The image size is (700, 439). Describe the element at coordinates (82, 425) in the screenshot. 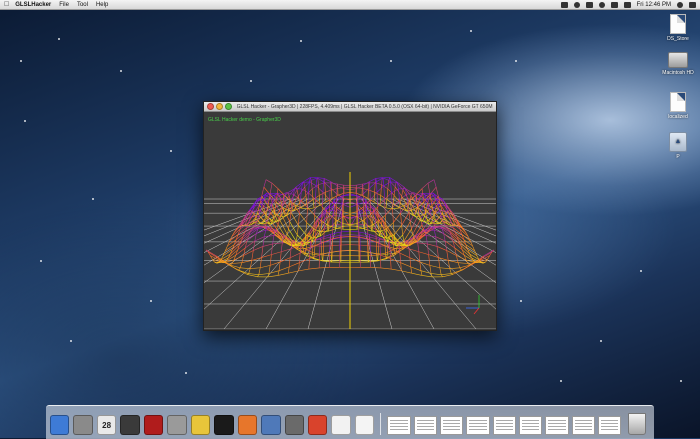

I see `launchpad-icon` at that location.